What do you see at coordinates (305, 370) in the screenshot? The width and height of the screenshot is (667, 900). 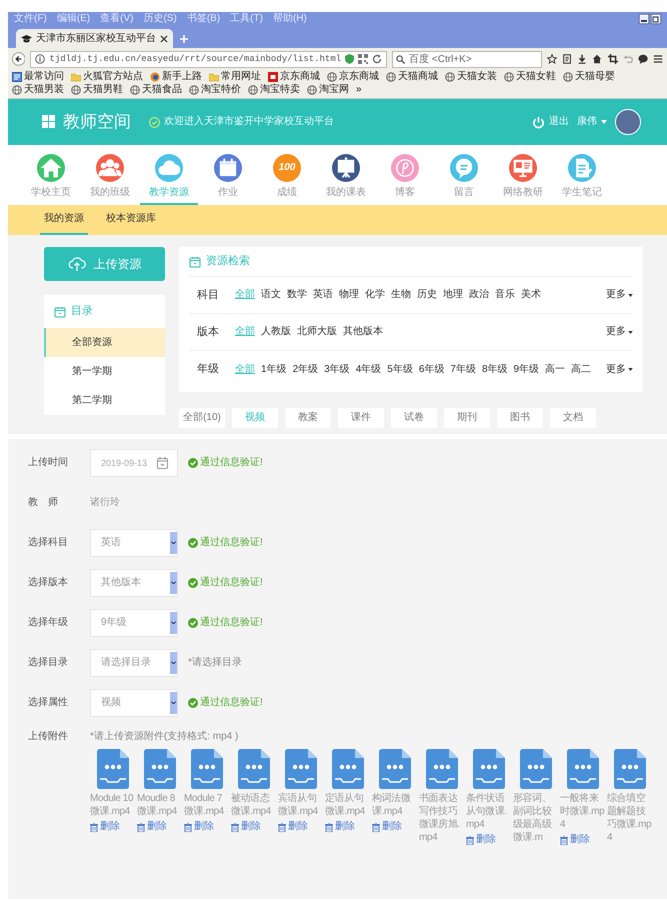 I see `filter-option: 2年级` at bounding box center [305, 370].